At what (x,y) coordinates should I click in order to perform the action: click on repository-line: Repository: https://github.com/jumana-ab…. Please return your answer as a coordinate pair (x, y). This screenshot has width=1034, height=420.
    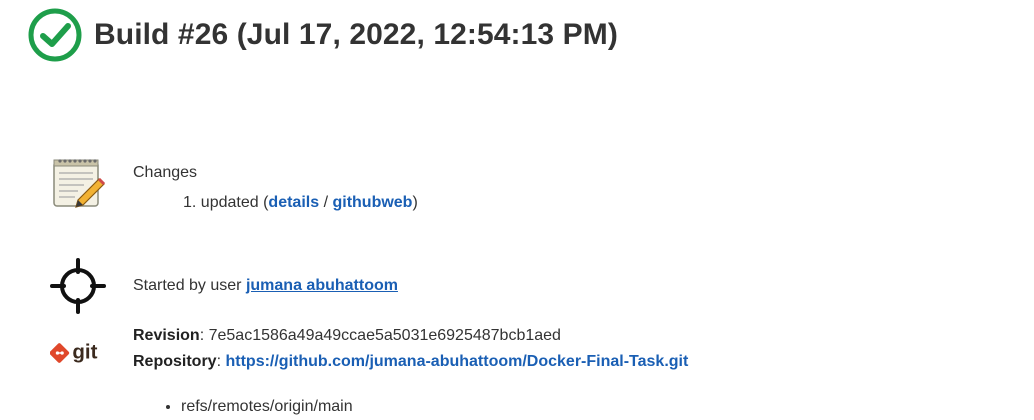
    Looking at the image, I should click on (410, 362).